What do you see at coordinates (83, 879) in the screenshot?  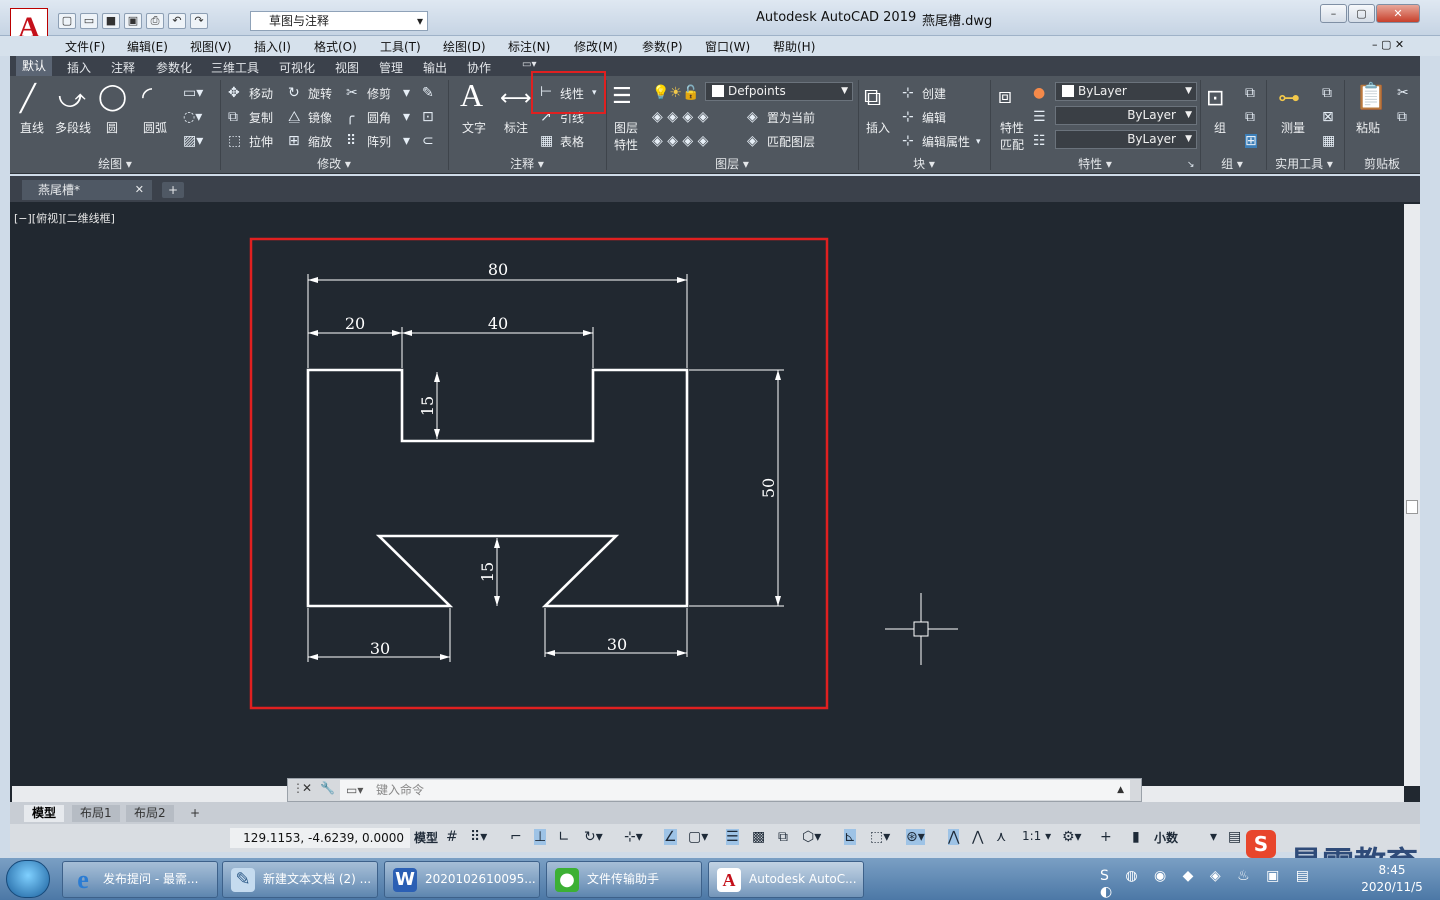 I see `internet-explorer-icon: e` at bounding box center [83, 879].